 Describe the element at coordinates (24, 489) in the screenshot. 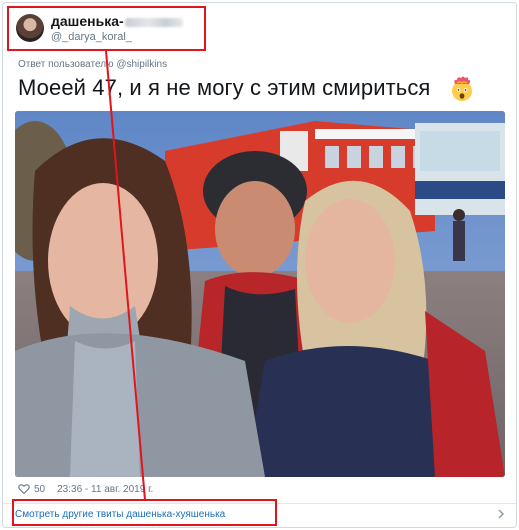

I see `heart-icon` at that location.